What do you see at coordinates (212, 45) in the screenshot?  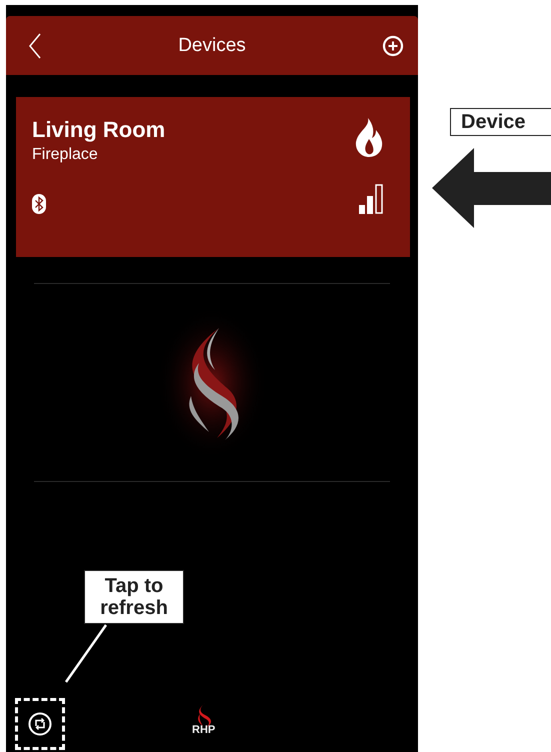 I see `header-title: Devices` at bounding box center [212, 45].